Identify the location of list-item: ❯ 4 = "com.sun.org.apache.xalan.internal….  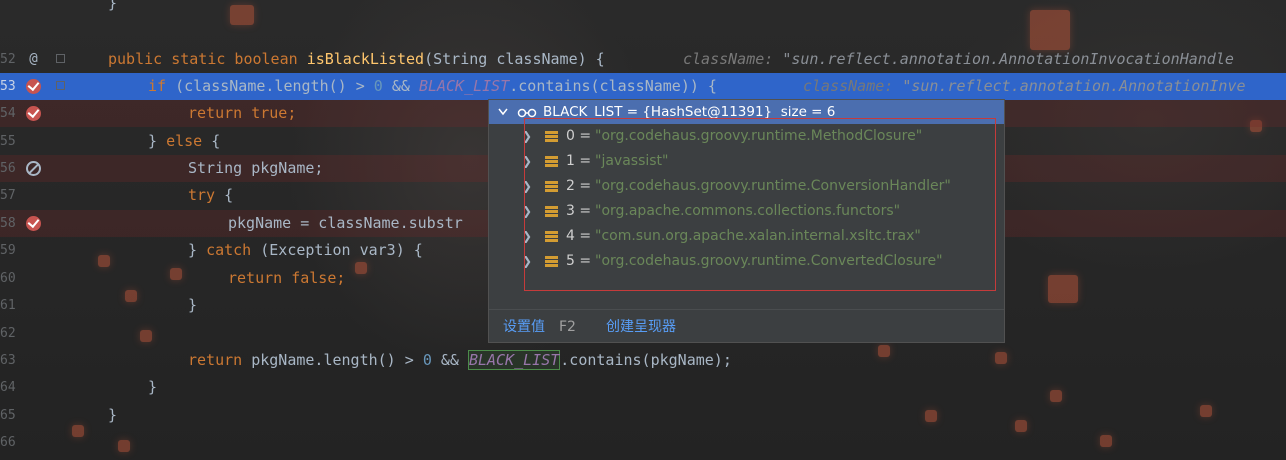
(746, 236).